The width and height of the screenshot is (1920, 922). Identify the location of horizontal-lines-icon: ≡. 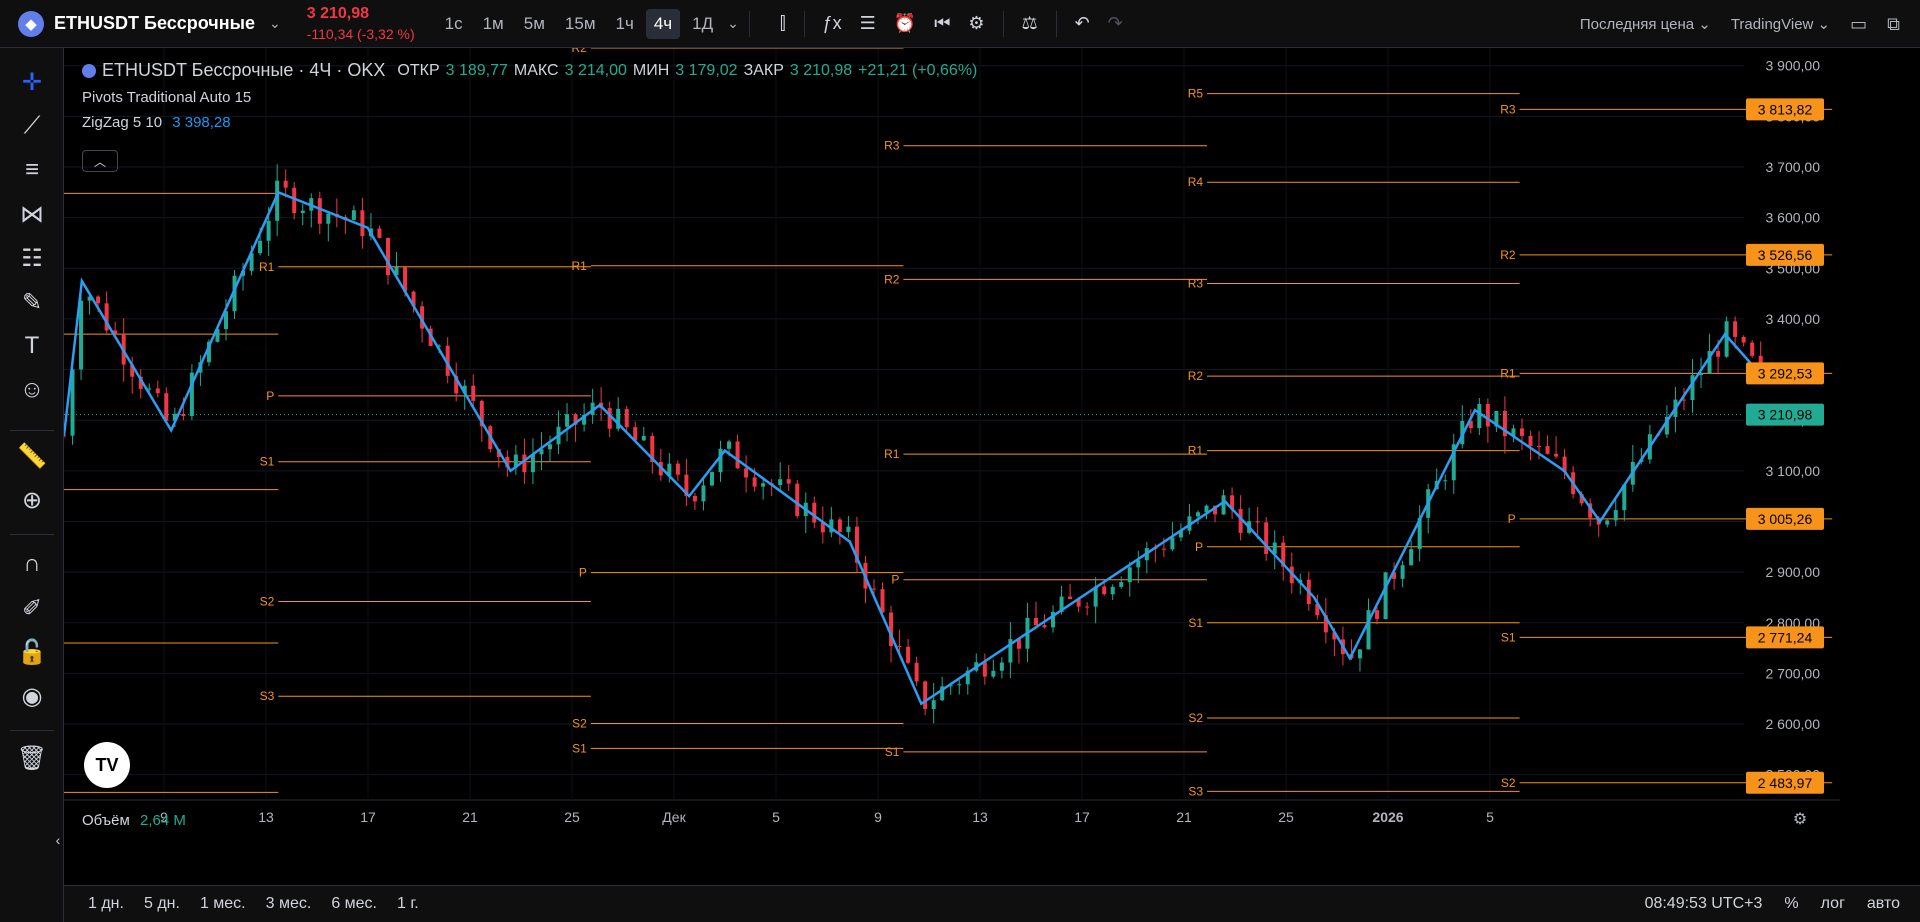
(32, 170).